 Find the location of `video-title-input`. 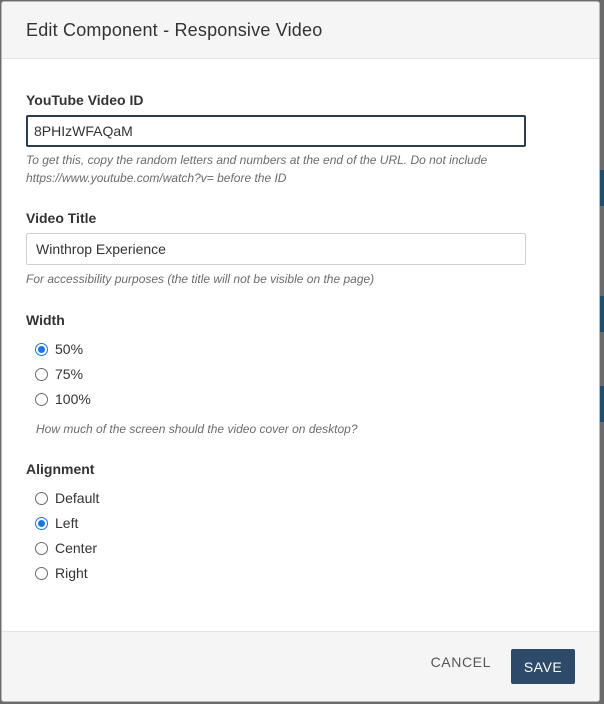

video-title-input is located at coordinates (276, 249).